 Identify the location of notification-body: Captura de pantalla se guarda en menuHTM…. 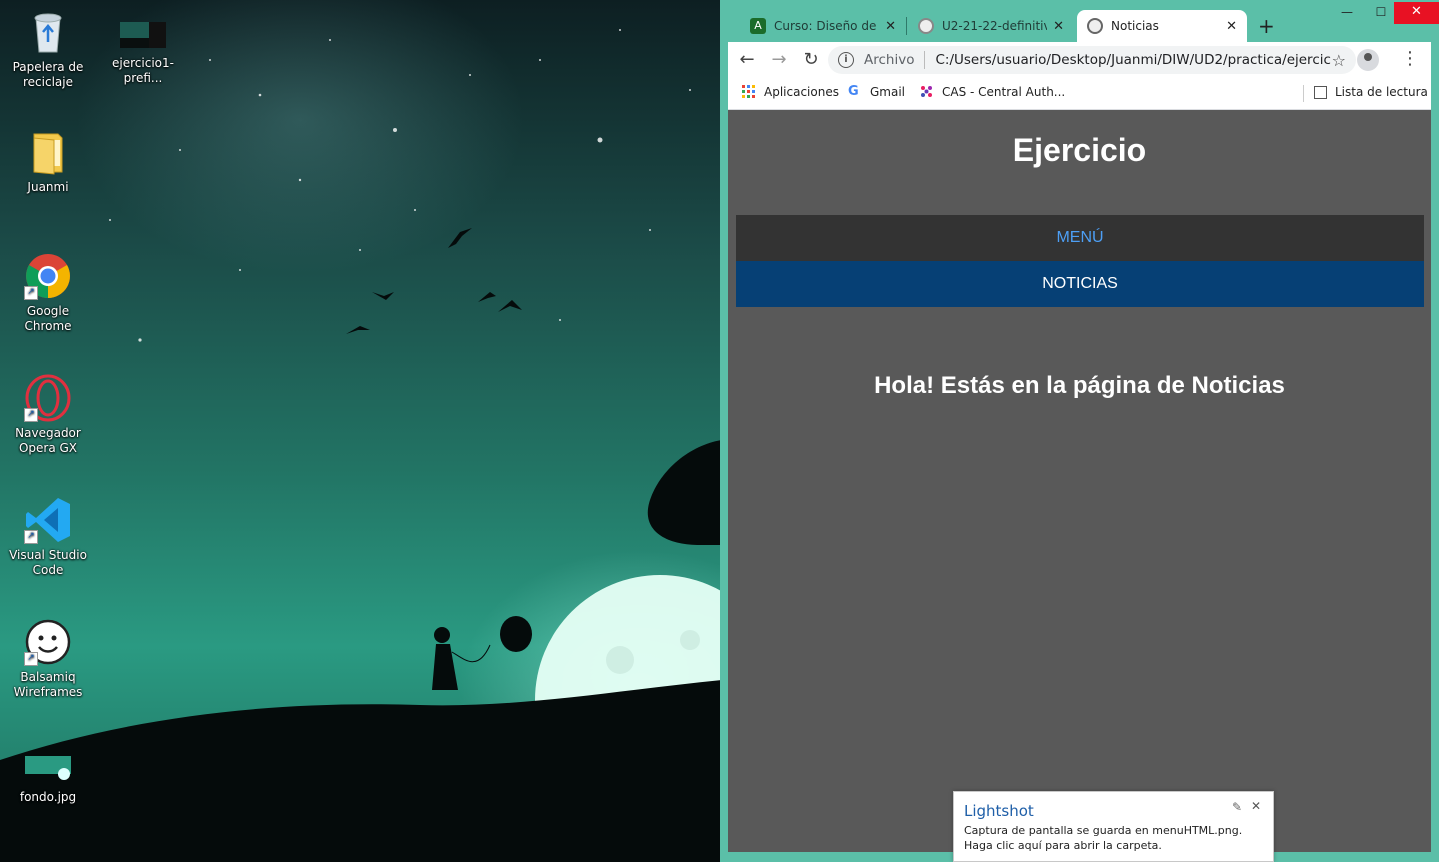
(1114, 838).